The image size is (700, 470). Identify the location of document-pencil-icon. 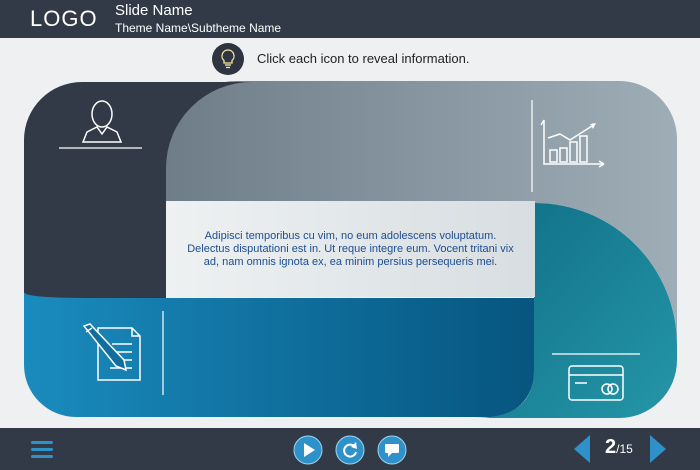
(113, 353).